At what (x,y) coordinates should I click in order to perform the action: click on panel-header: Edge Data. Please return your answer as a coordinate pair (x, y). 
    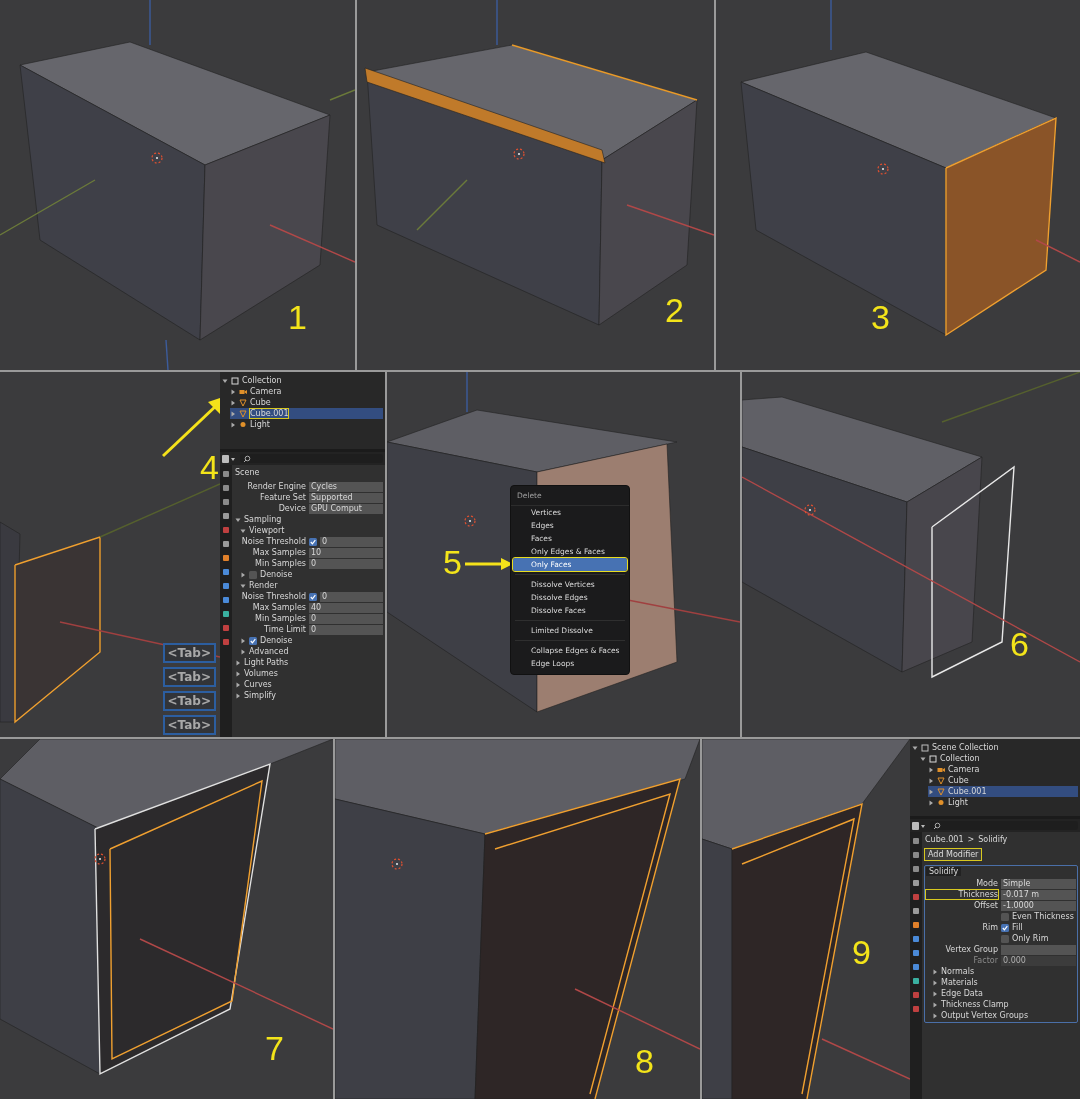
    Looking at the image, I should click on (962, 993).